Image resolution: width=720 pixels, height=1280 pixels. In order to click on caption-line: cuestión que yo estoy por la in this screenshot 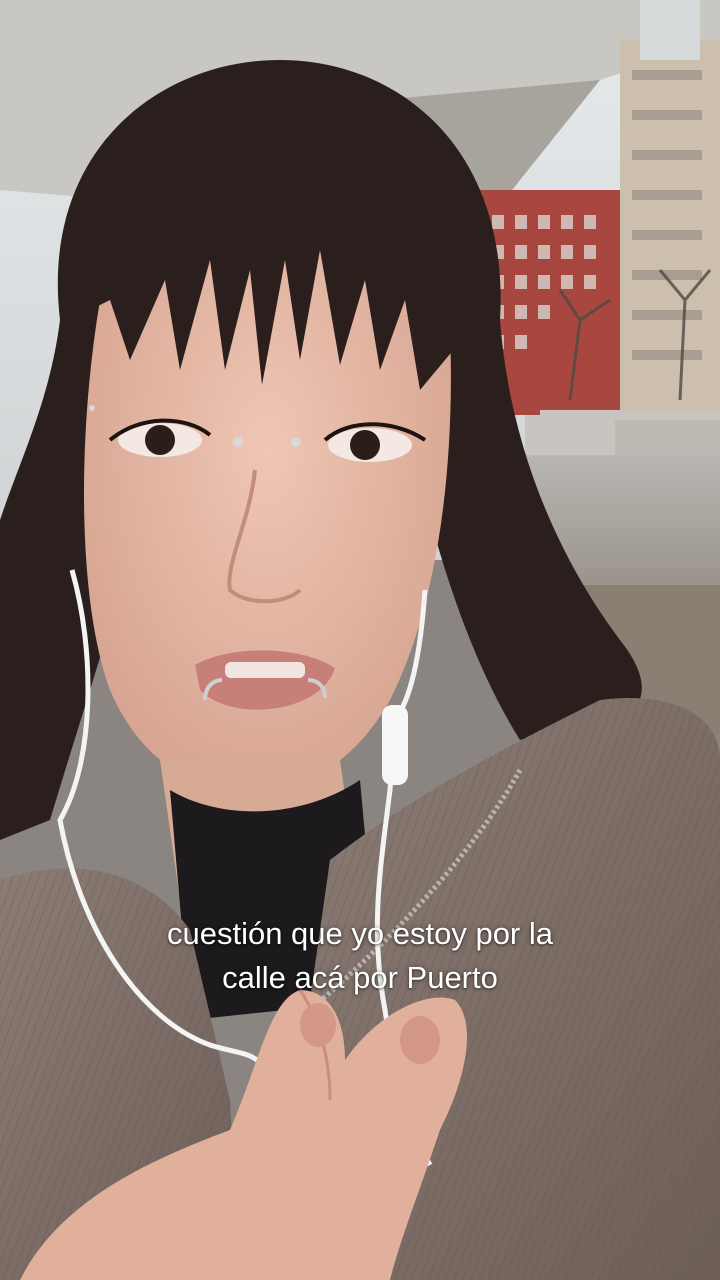, I will do `click(360, 933)`.